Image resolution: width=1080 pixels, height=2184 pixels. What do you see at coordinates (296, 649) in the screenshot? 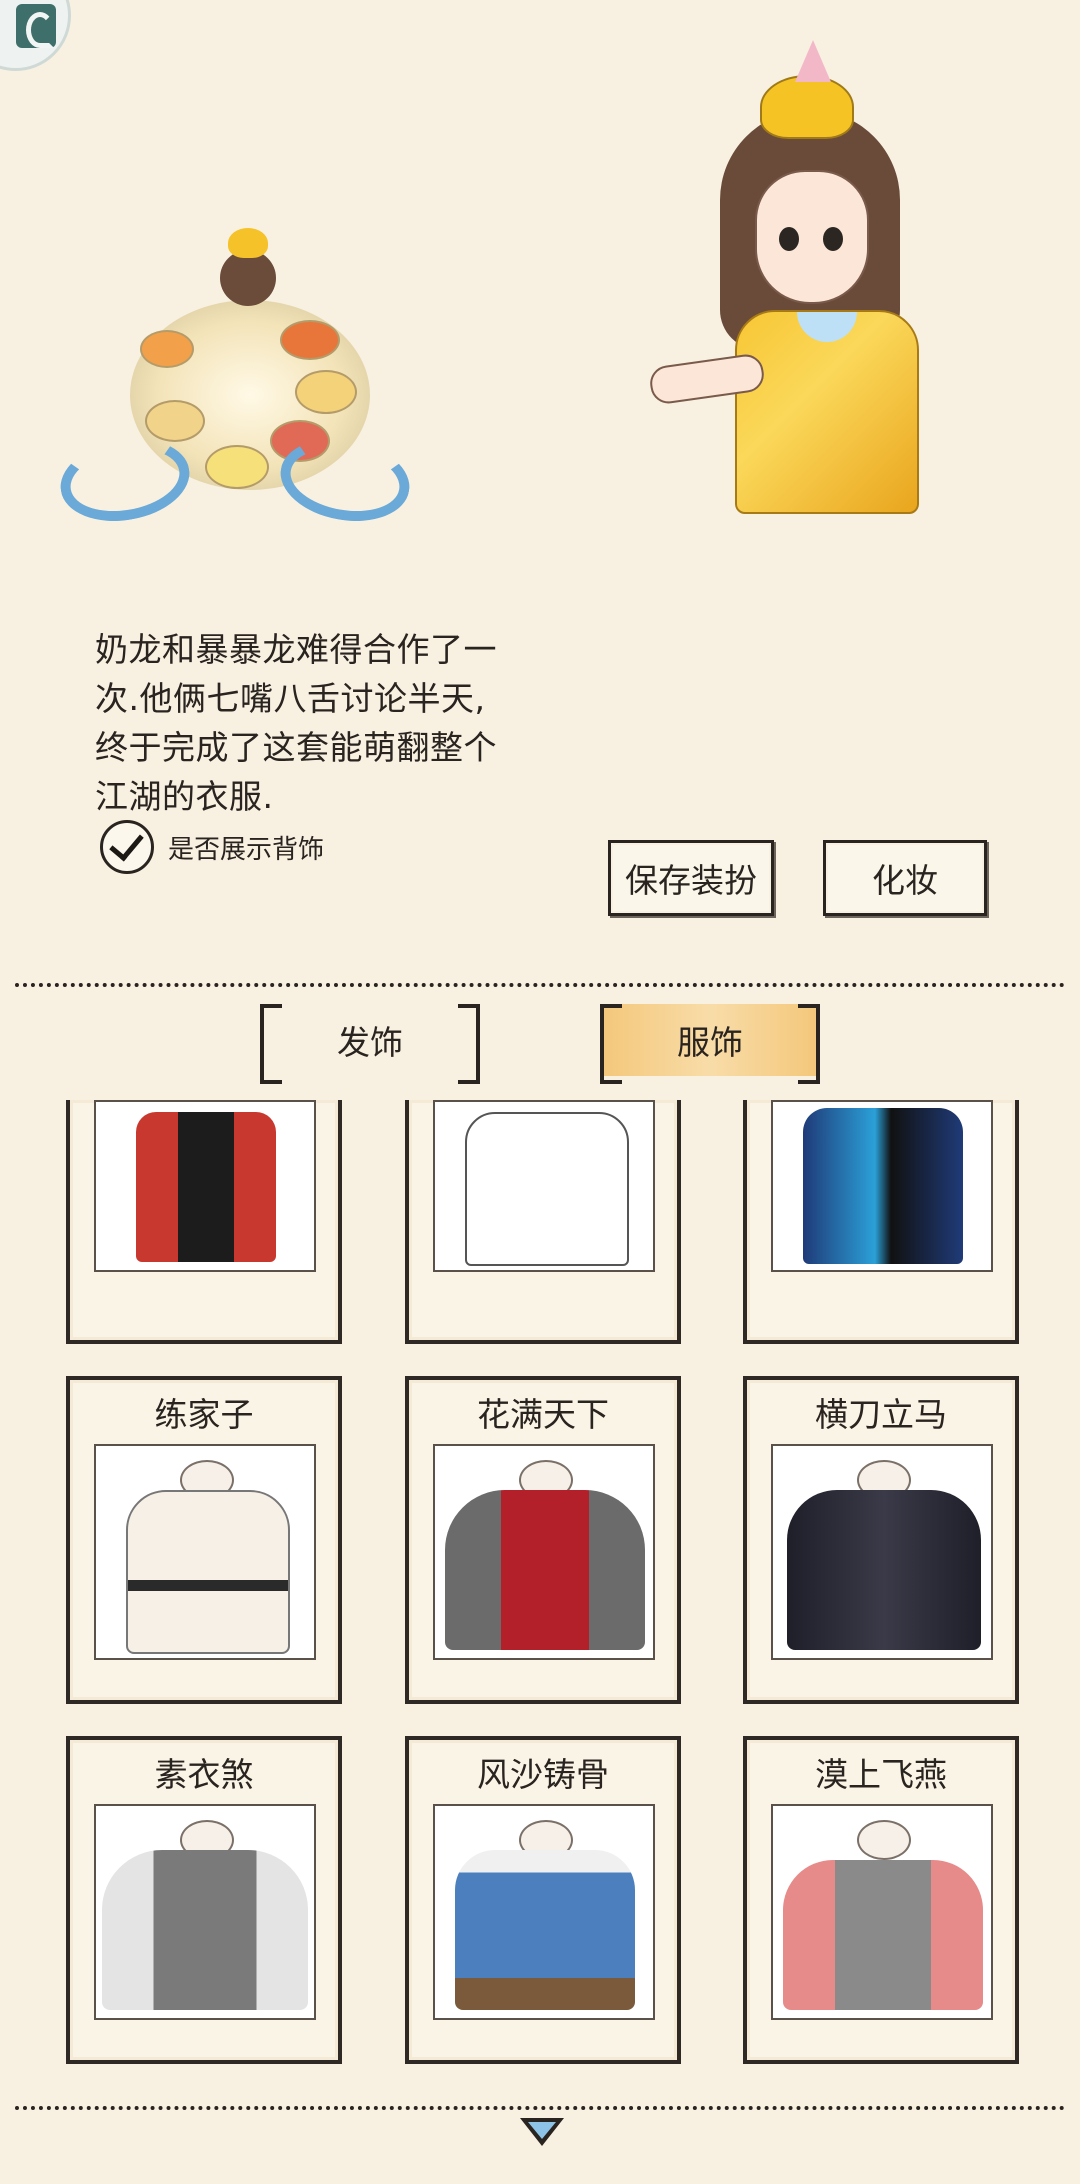
I see `description-line: 奶龙和暴暴龙难得合作了一` at bounding box center [296, 649].